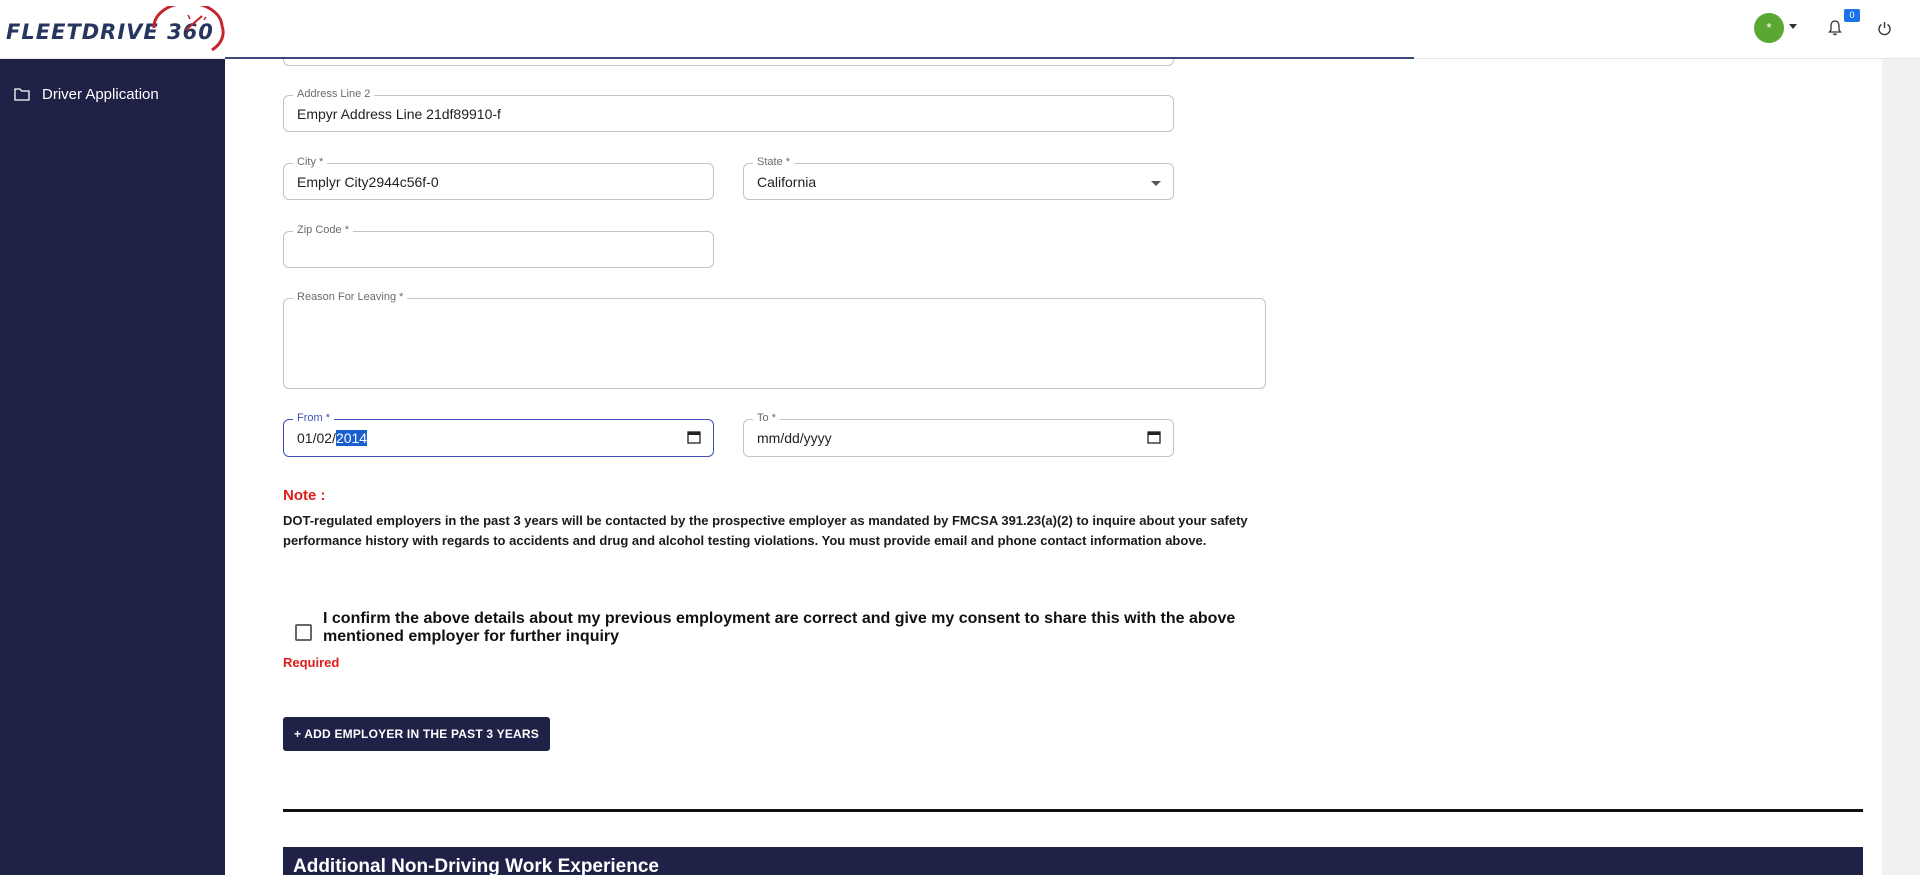 This screenshot has height=875, width=1920. Describe the element at coordinates (766, 418) in the screenshot. I see `field-label: To *` at that location.